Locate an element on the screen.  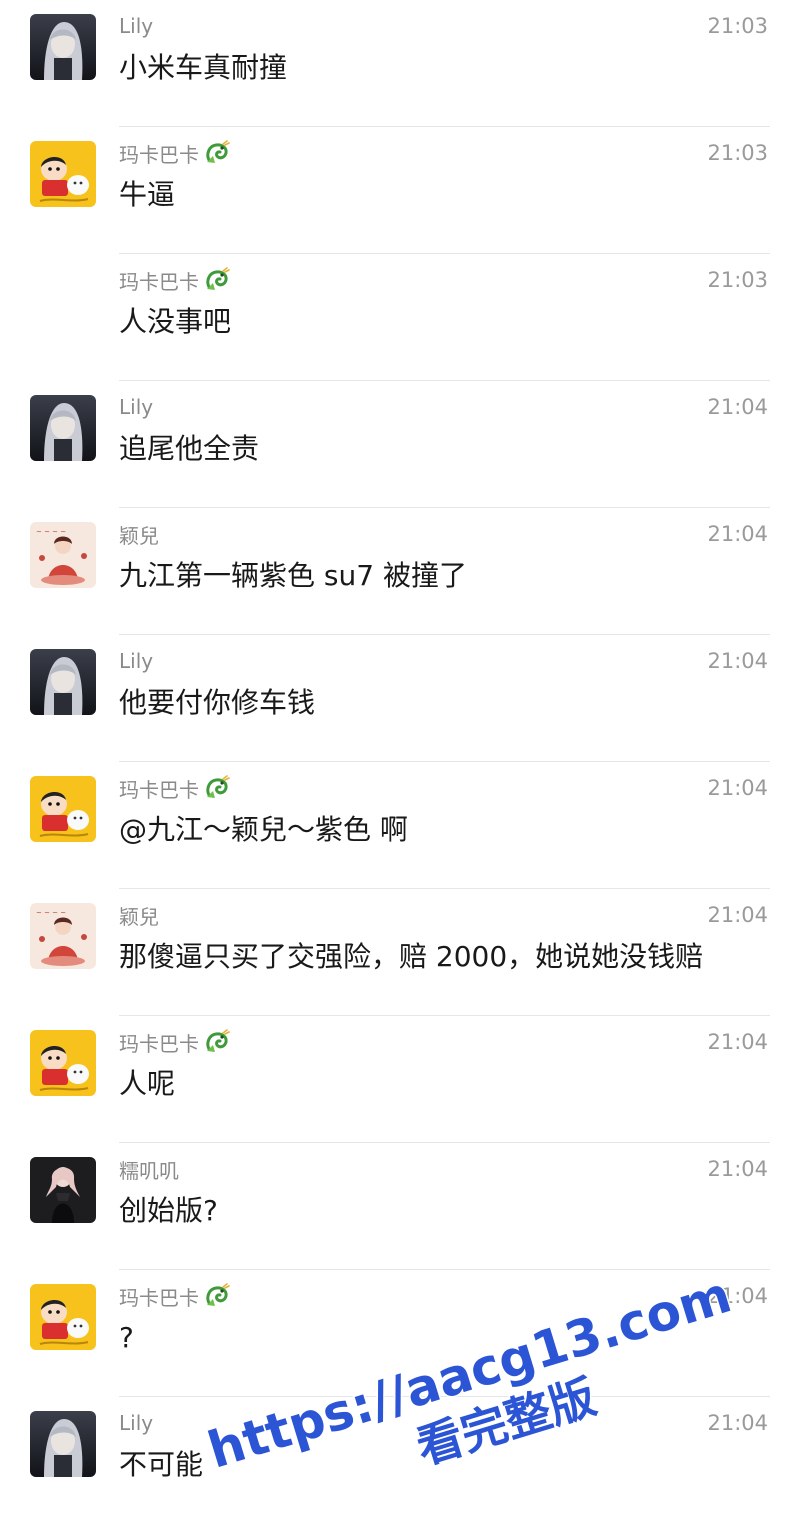
chat-message: Lily 21:04 他要付你修车钱 is located at coordinates (400, 698).